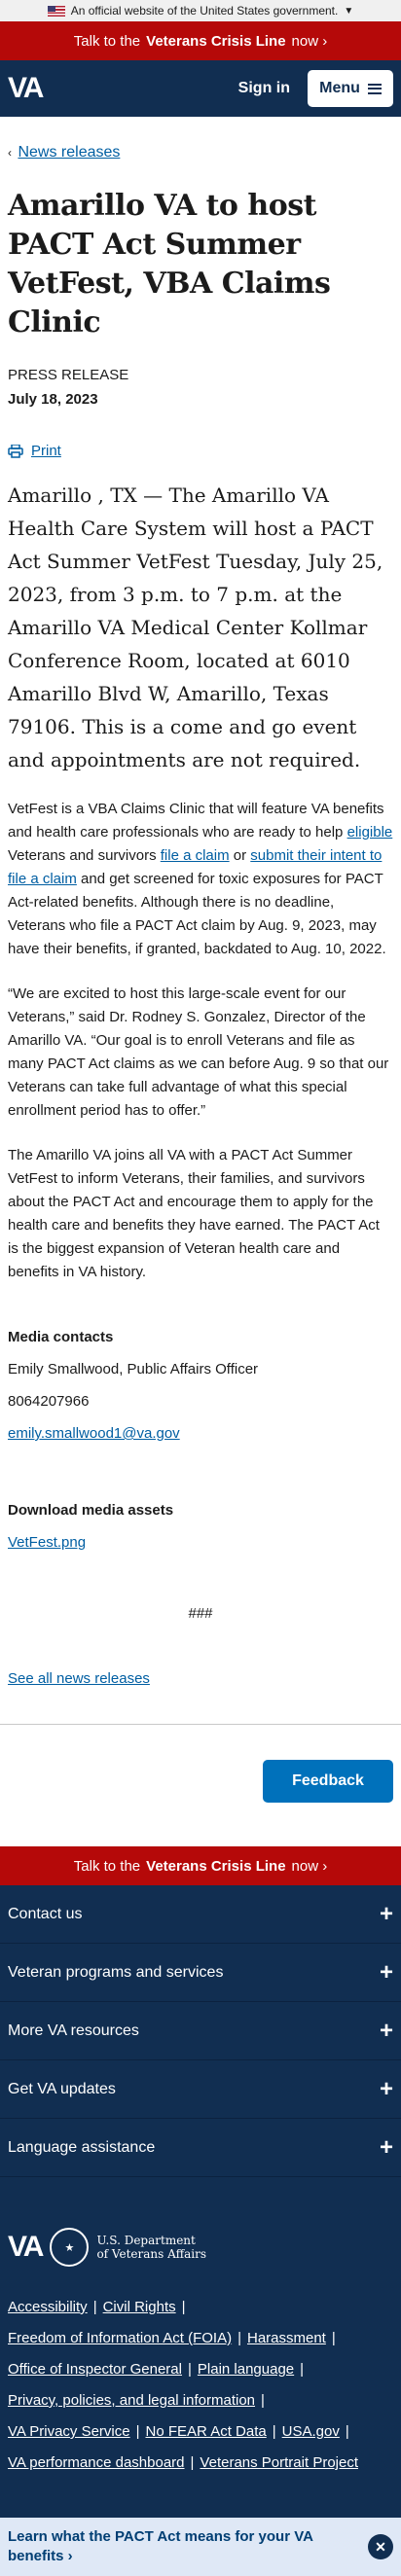 The image size is (401, 2576). I want to click on footer-link: Plain language, so click(246, 2369).